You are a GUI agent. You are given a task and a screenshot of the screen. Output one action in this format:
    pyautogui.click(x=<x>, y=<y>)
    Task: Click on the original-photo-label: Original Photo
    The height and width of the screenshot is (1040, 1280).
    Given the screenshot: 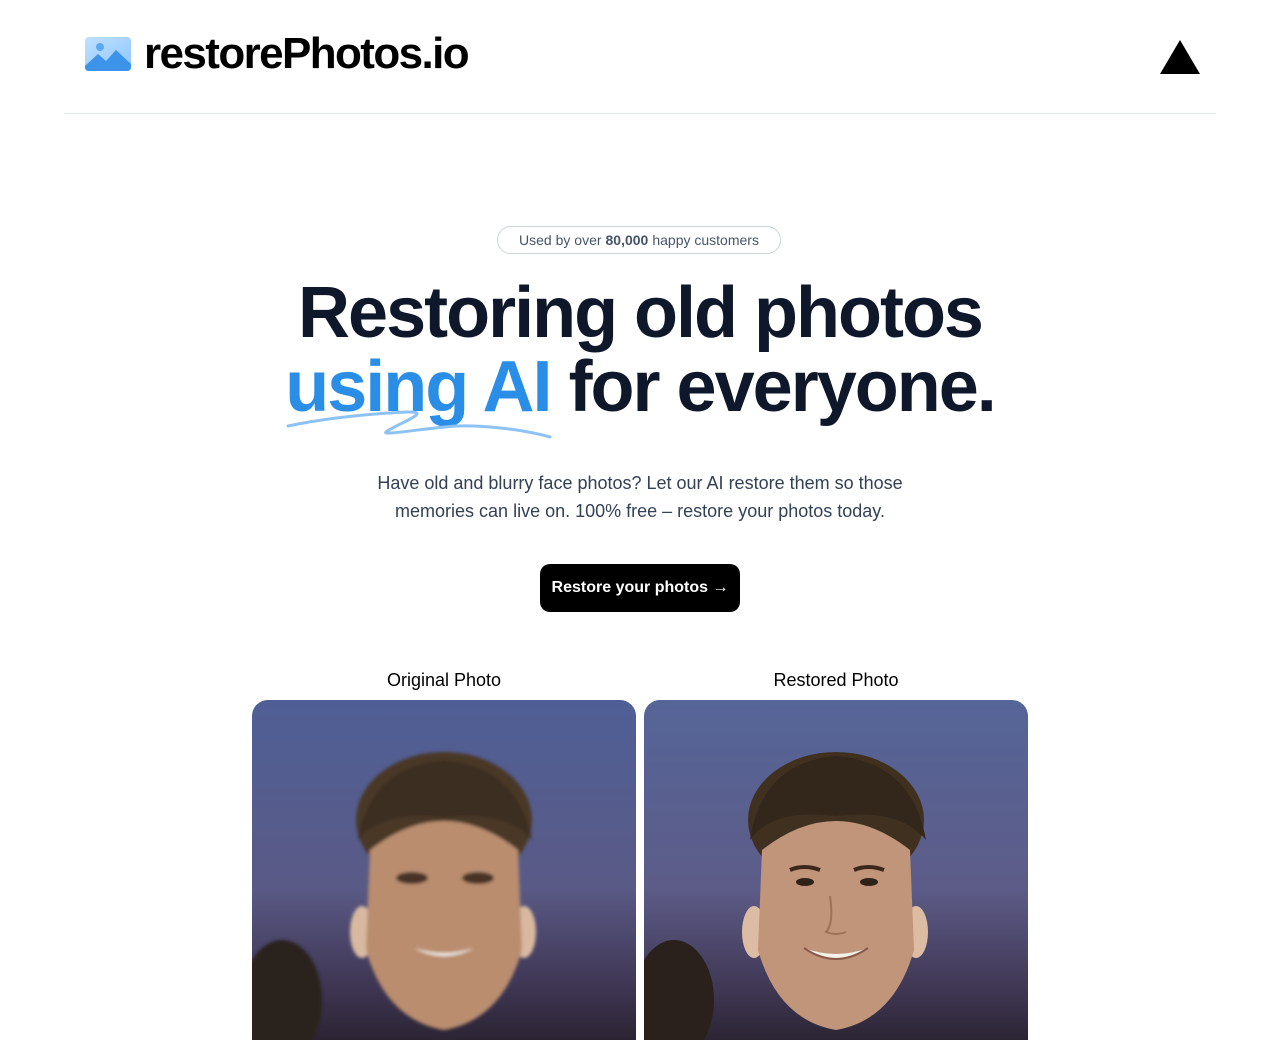 What is the action you would take?
    pyautogui.click(x=444, y=680)
    